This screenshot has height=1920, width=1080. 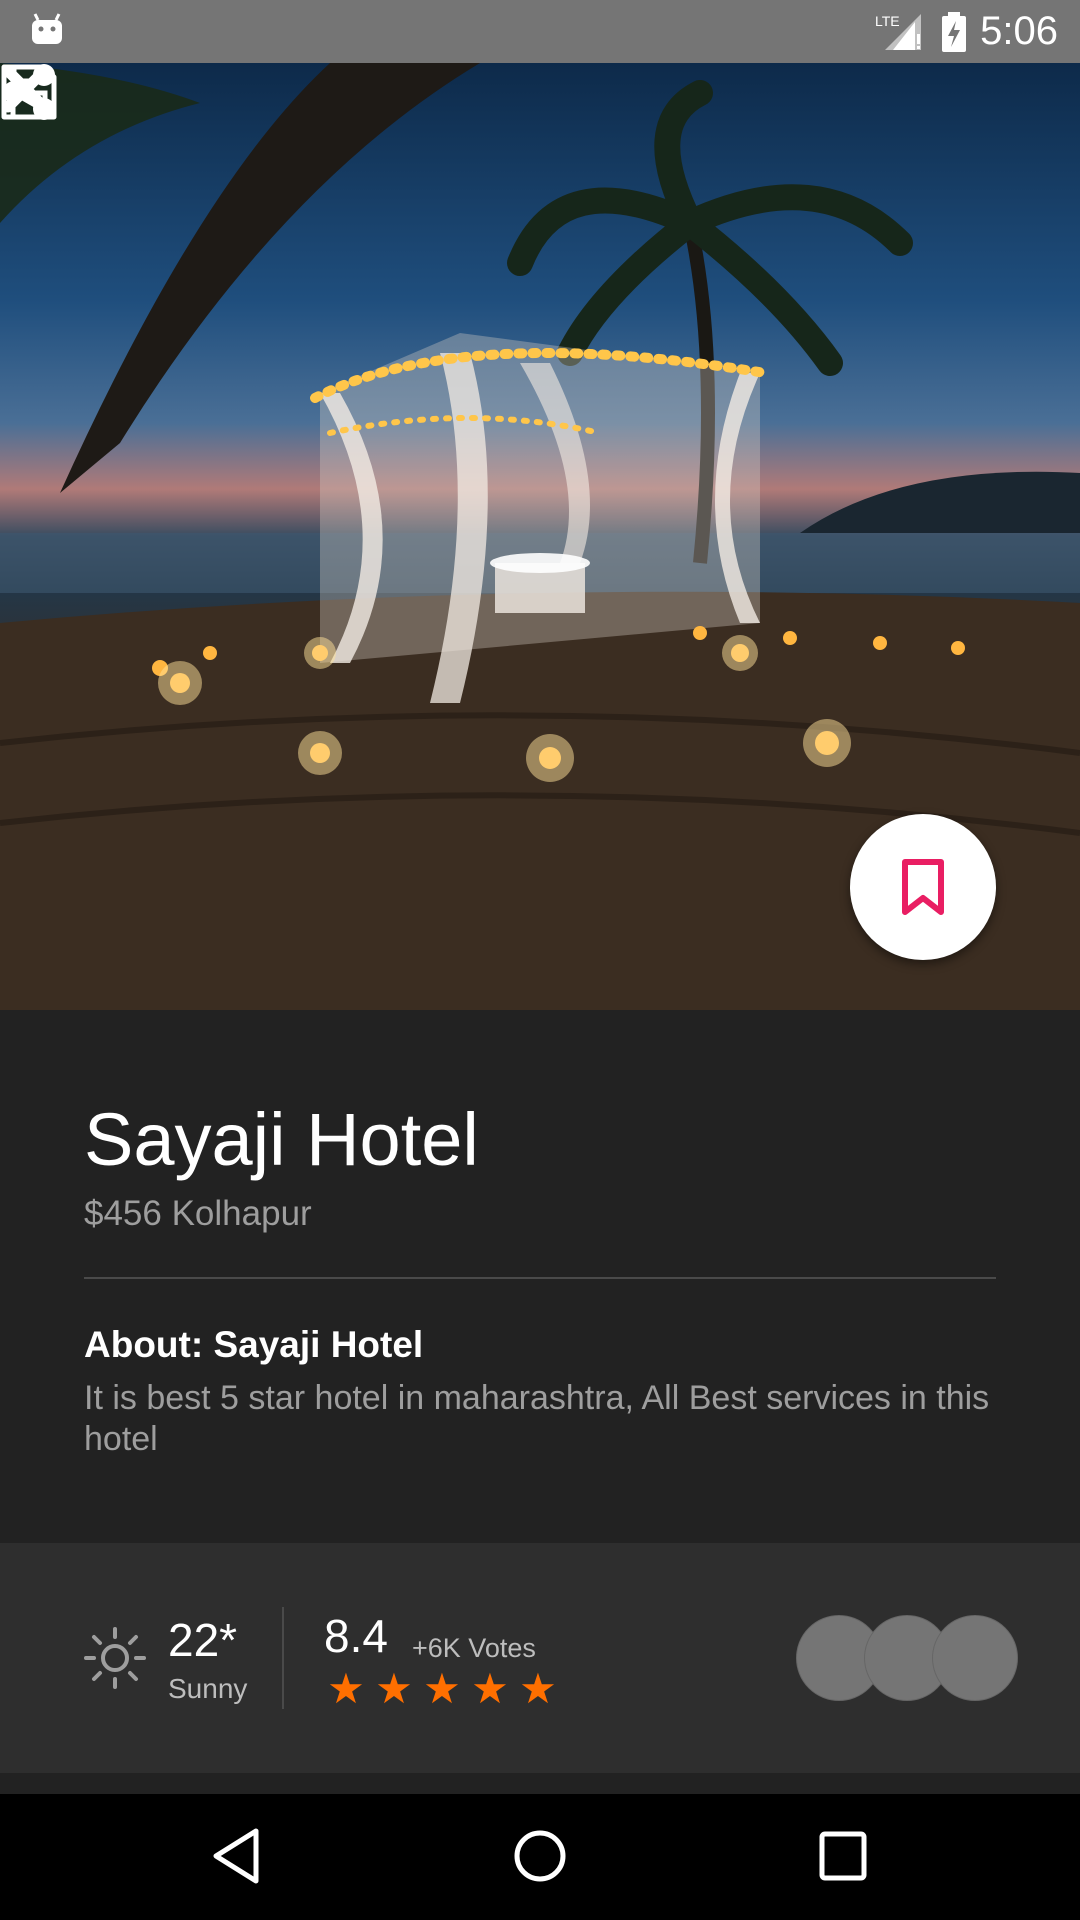 I want to click on temperature: 22*, so click(x=203, y=1640).